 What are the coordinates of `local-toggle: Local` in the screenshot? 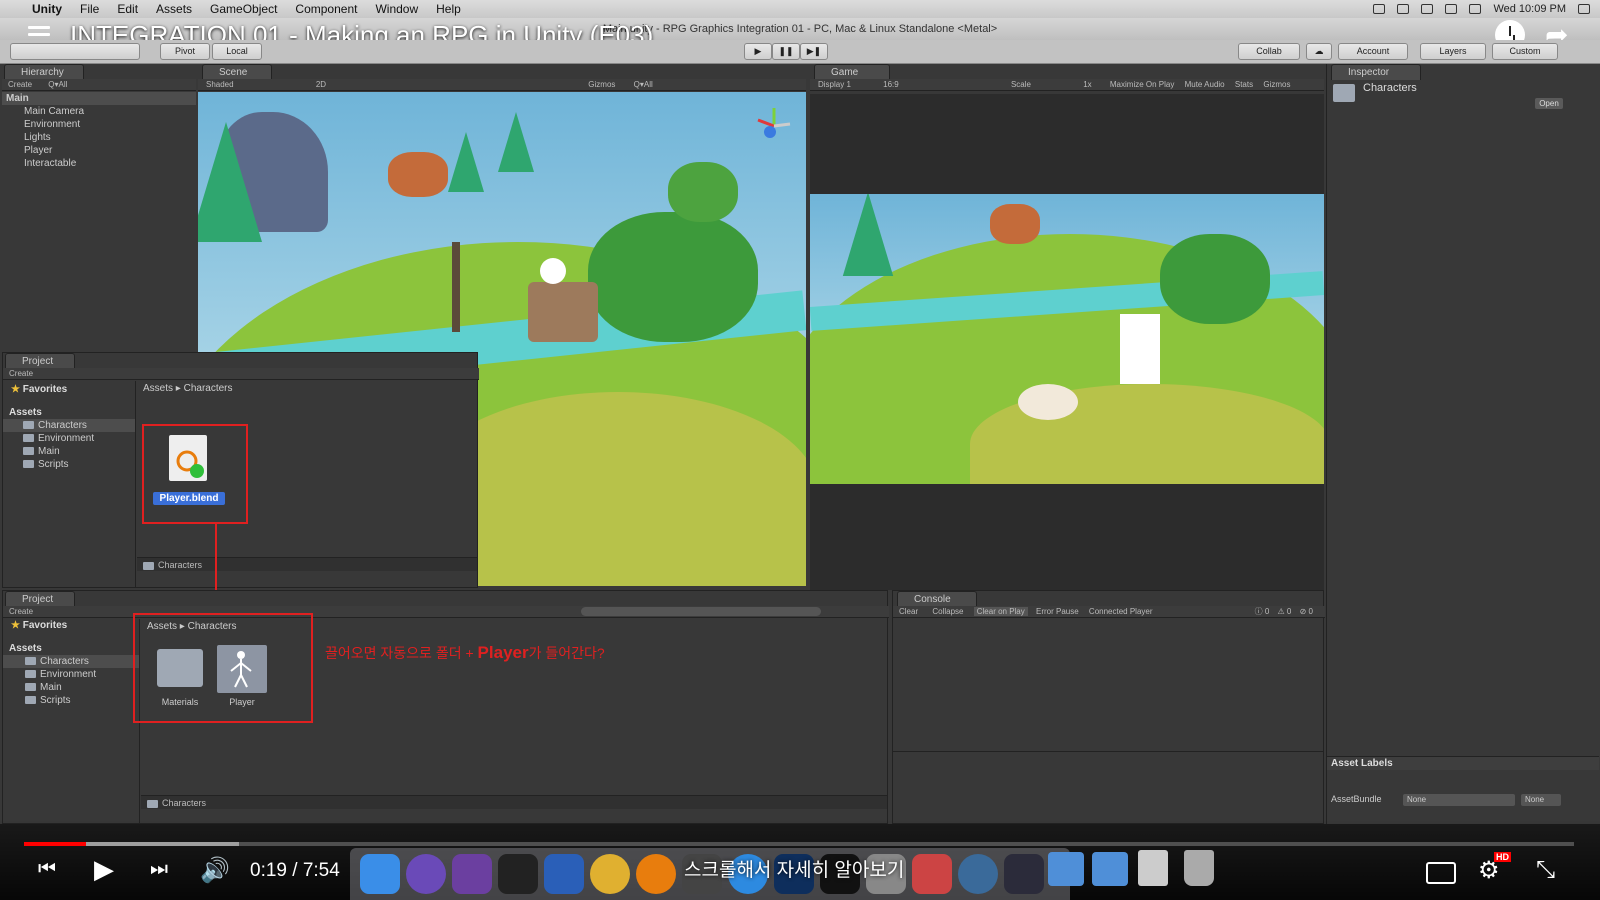 It's located at (237, 51).